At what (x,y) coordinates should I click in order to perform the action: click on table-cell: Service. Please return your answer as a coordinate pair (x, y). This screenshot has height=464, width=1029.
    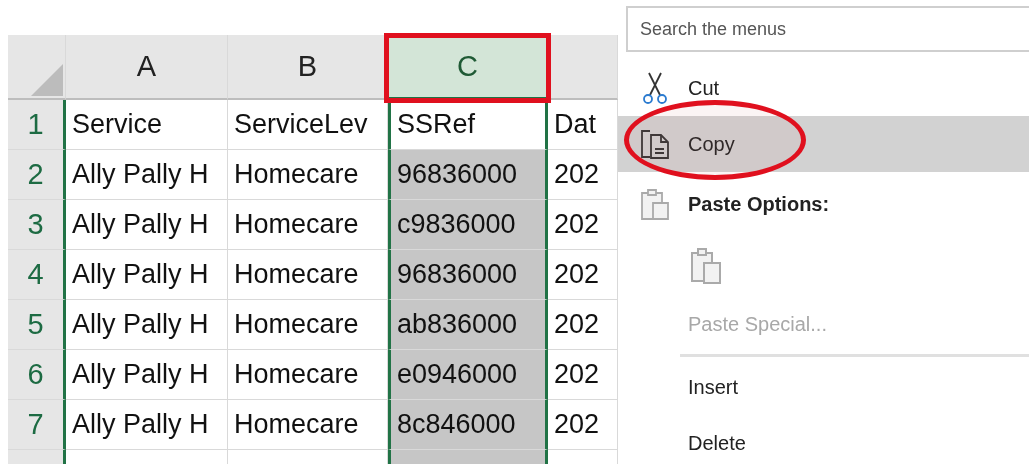
    Looking at the image, I should click on (147, 125).